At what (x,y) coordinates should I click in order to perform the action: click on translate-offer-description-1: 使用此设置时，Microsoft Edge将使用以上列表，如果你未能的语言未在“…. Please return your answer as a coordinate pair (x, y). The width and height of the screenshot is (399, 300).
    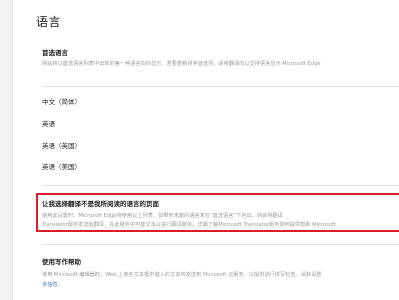
    Looking at the image, I should click on (162, 216).